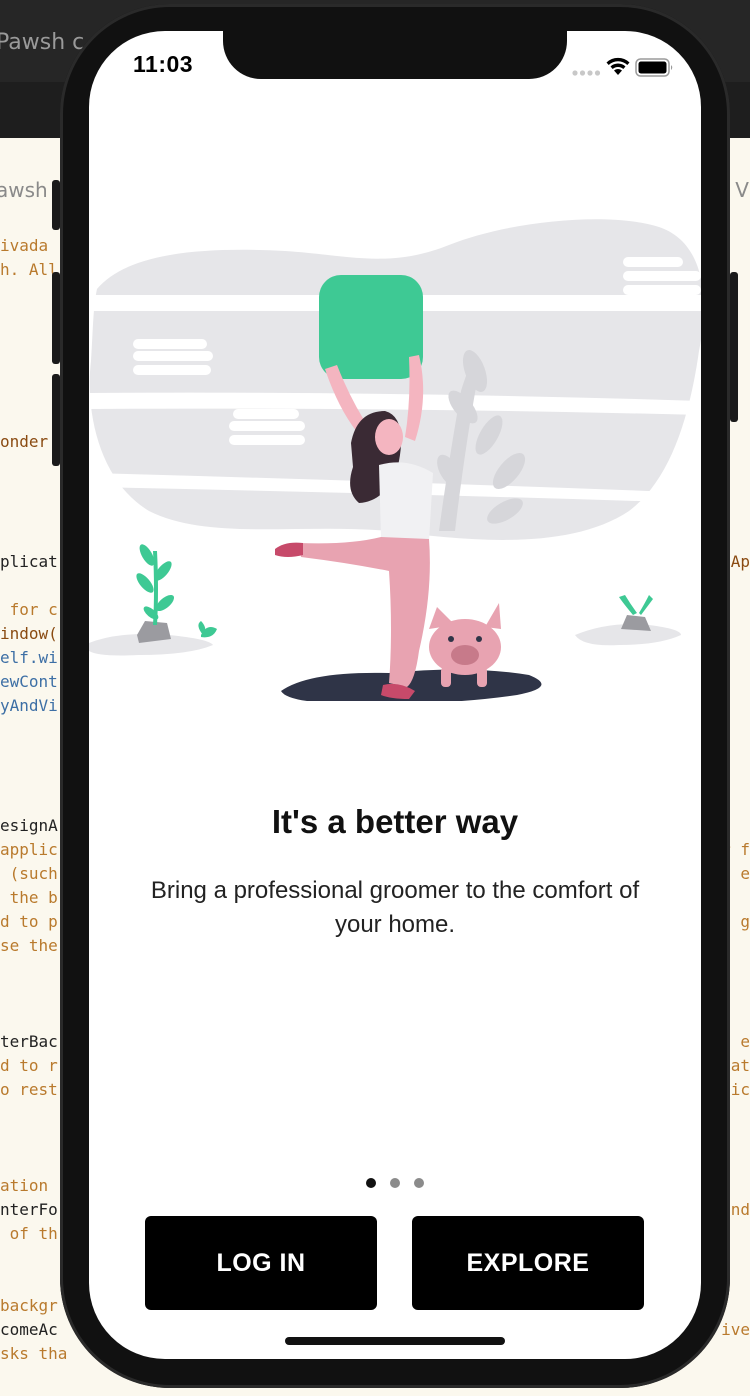 This screenshot has width=750, height=1396. Describe the element at coordinates (586, 73) in the screenshot. I see `cellular-signal-icon` at that location.